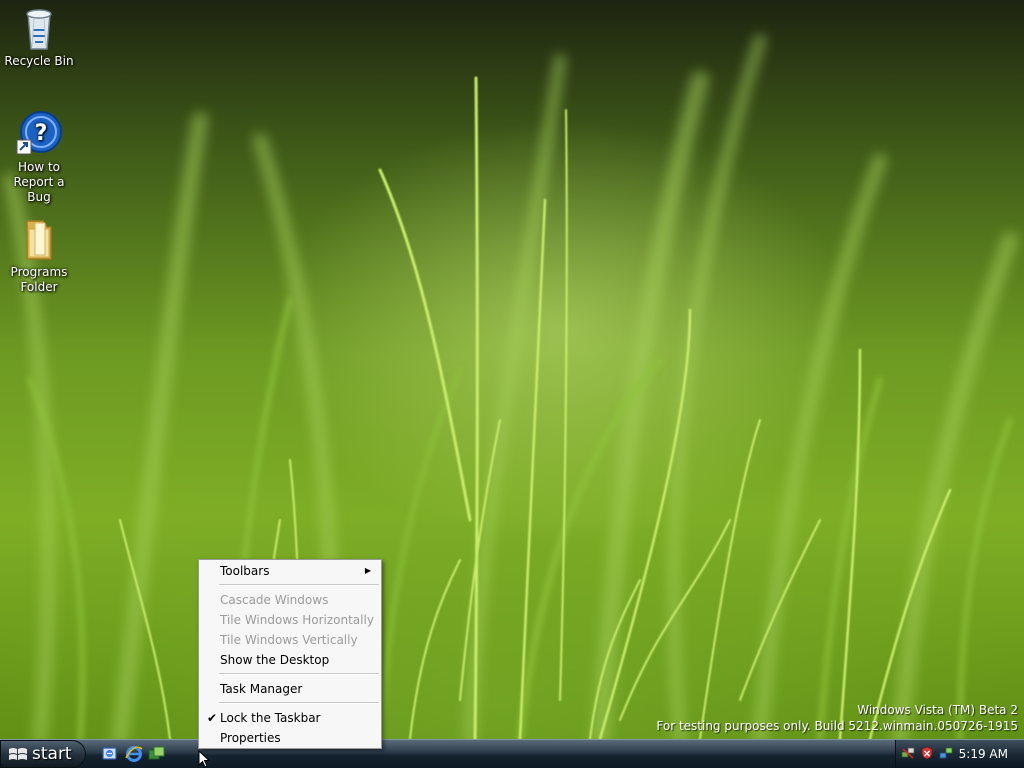 The height and width of the screenshot is (768, 1024). I want to click on desktop-icon-programs-folder: Programs Folder, so click(39, 255).